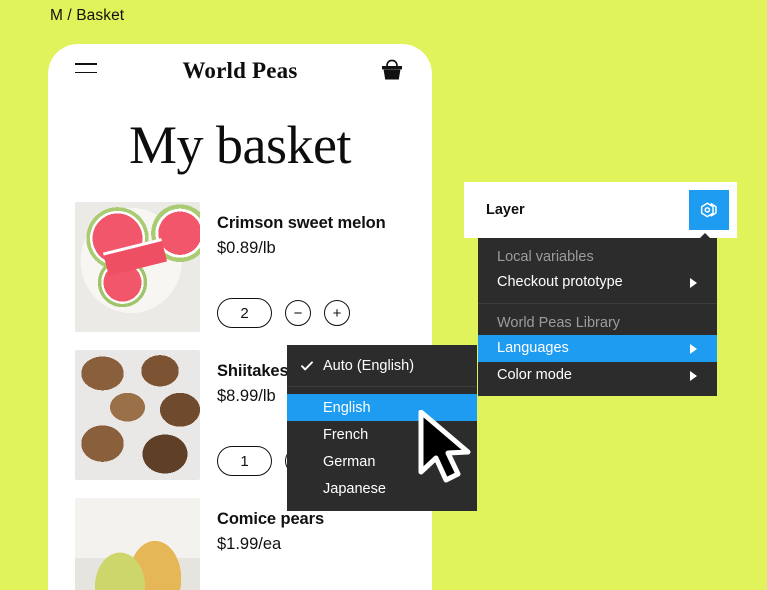 The height and width of the screenshot is (590, 767). I want to click on menu-section-header: Local variables, so click(545, 257).